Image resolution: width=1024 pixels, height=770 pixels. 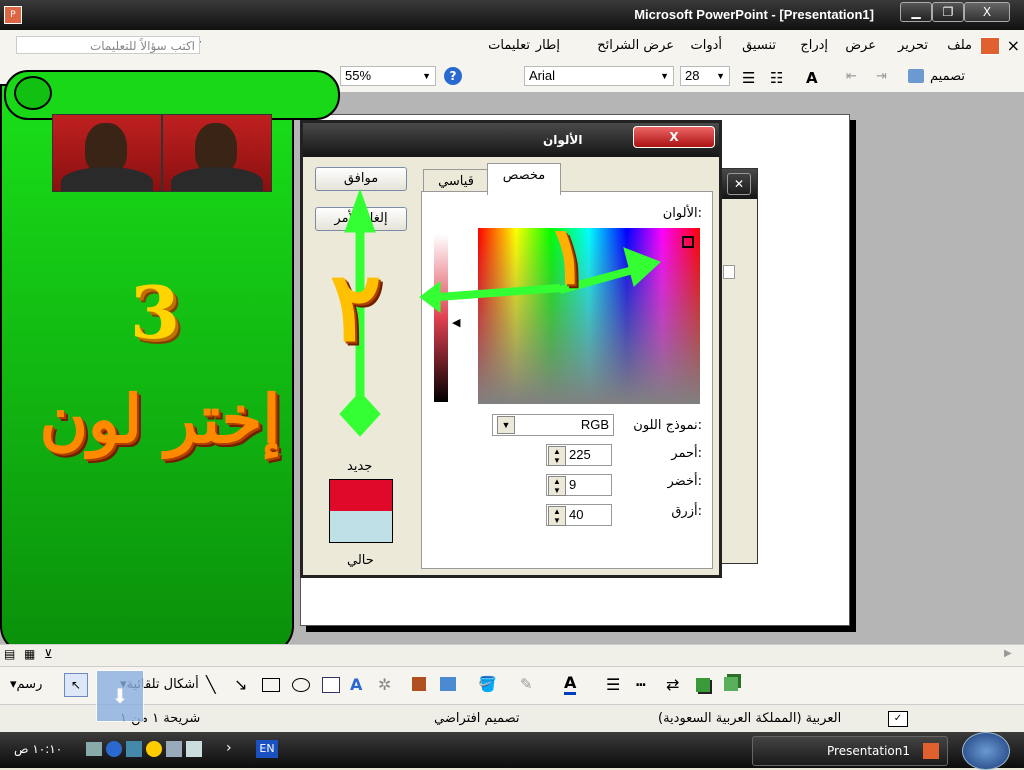 What do you see at coordinates (430, 297) in the screenshot?
I see `arrow-left-icon` at bounding box center [430, 297].